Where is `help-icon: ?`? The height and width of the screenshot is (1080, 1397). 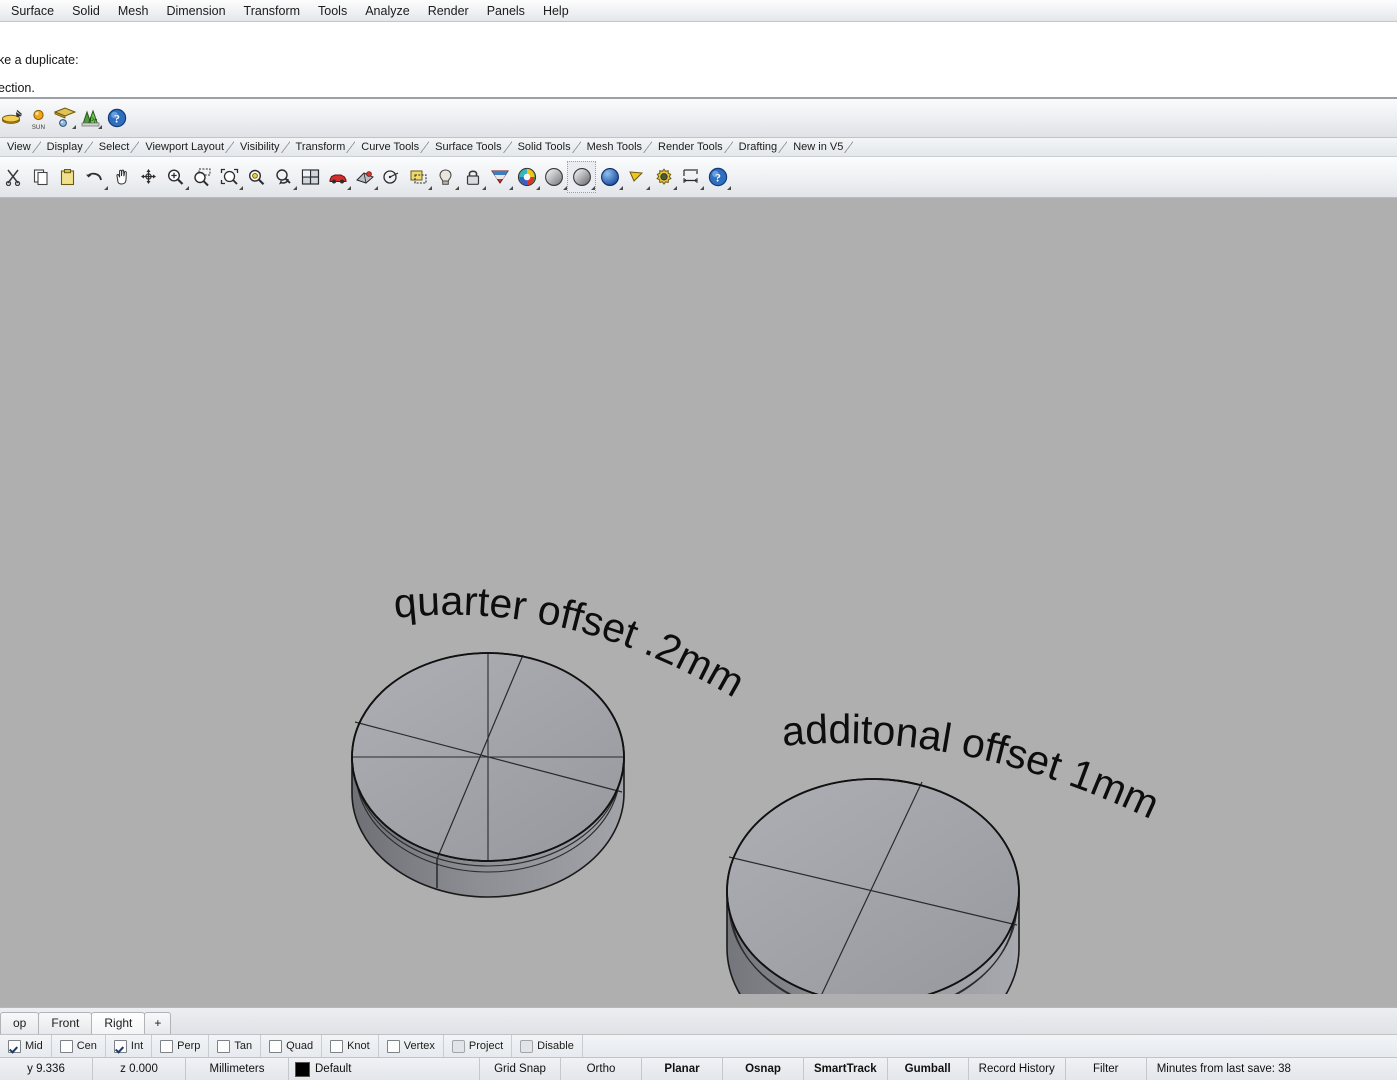 help-icon: ? is located at coordinates (116, 118).